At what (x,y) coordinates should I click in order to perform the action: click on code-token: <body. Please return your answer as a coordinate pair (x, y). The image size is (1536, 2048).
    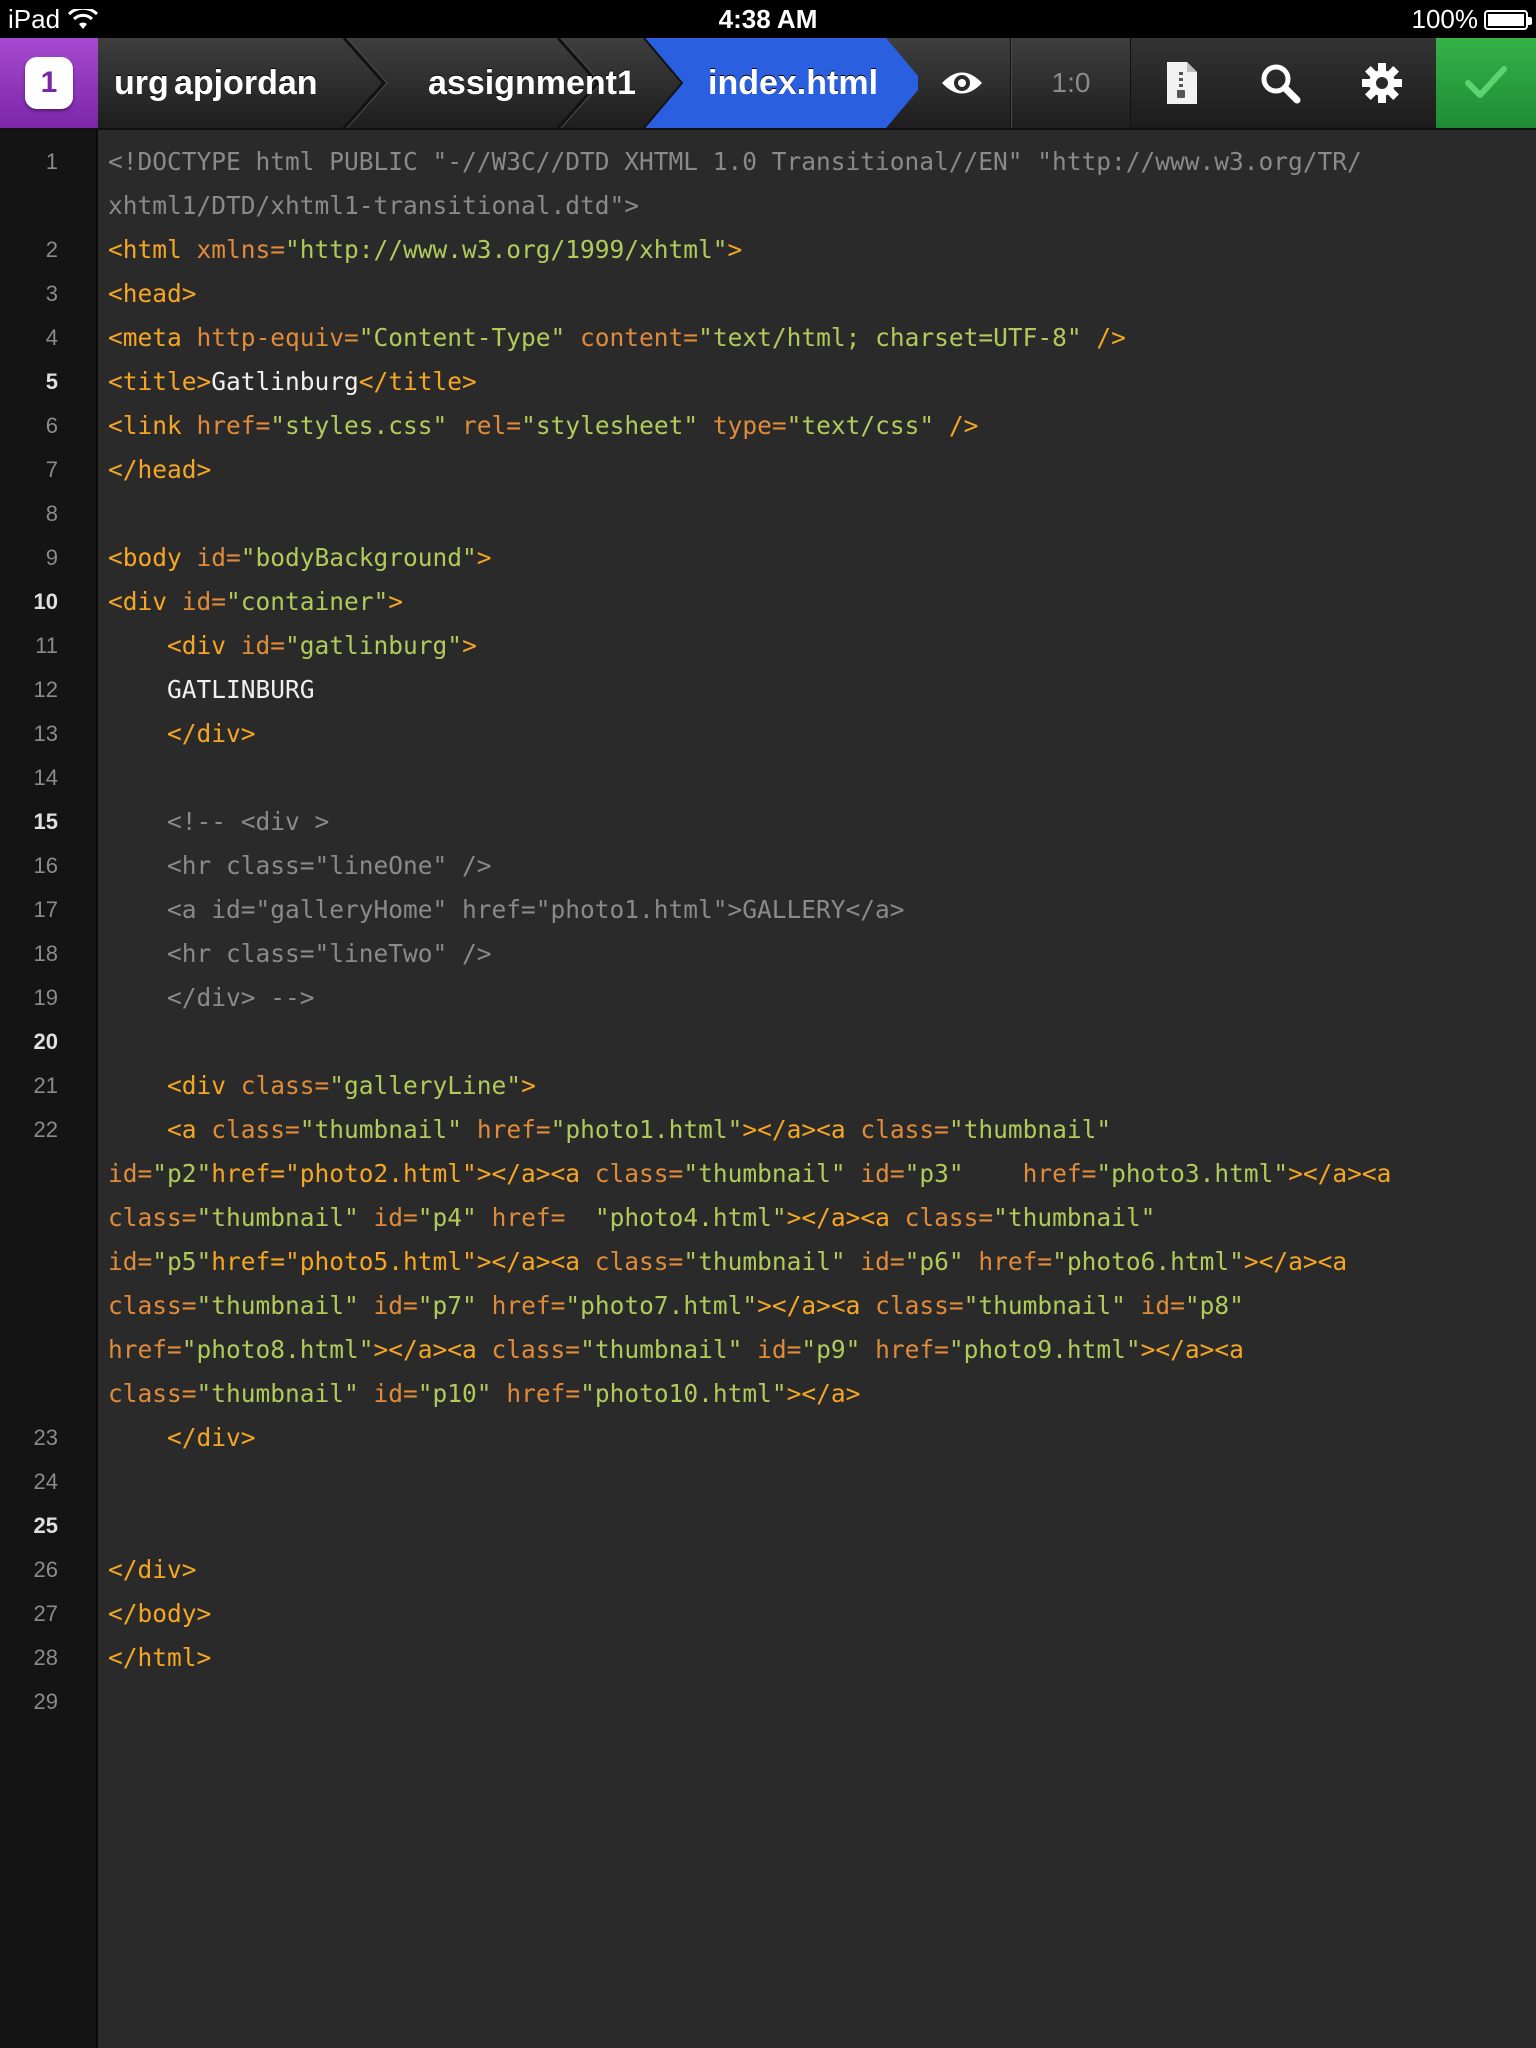
    Looking at the image, I should click on (152, 557).